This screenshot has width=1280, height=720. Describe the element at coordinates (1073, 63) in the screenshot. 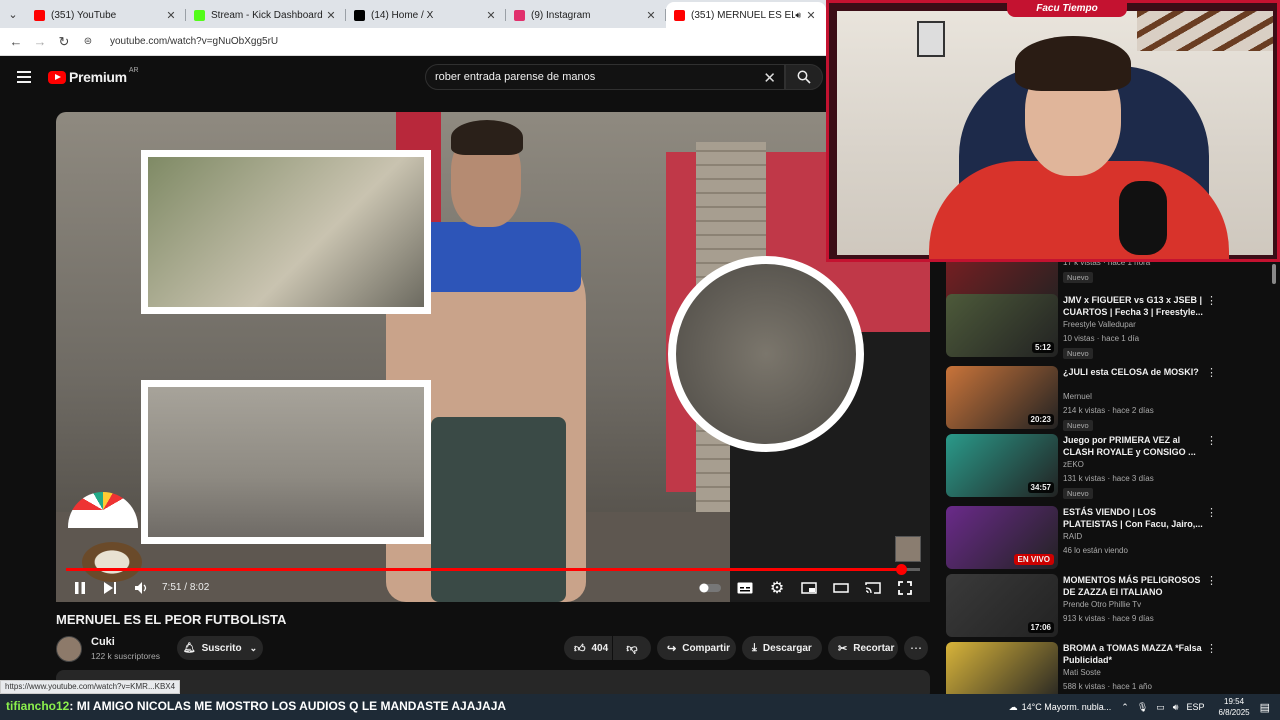

I see `webcam-streamer-hair` at that location.